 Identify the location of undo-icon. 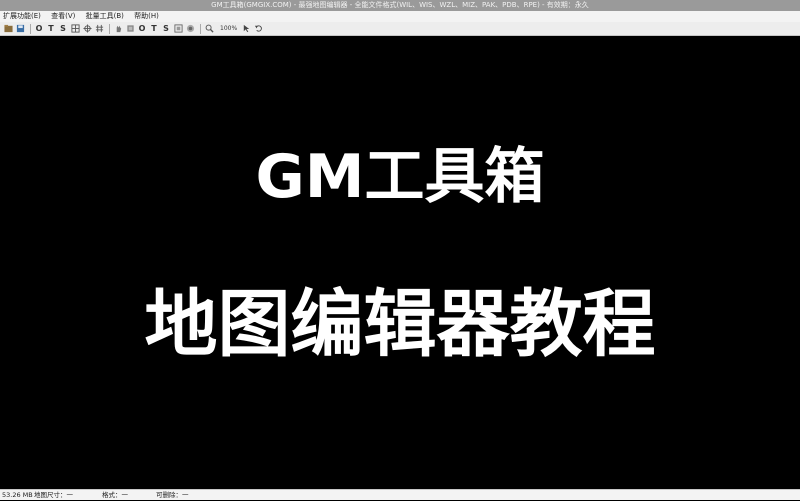
(258, 28).